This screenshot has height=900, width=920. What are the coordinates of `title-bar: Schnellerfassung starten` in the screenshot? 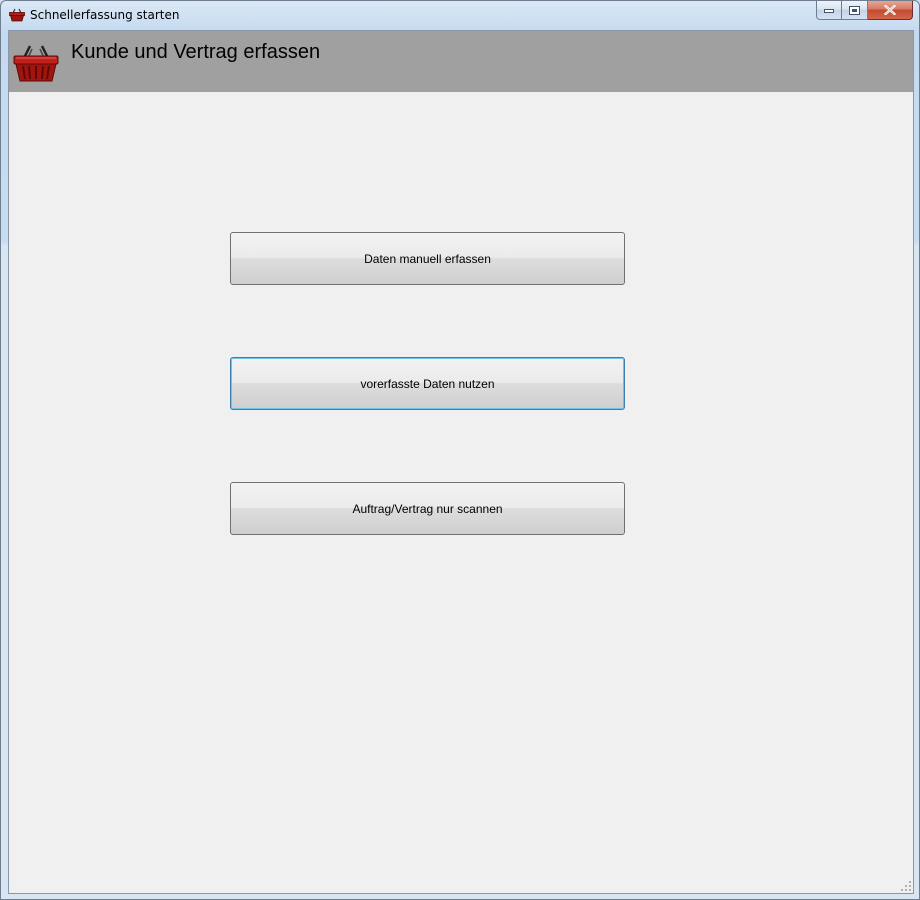 It's located at (460, 15).